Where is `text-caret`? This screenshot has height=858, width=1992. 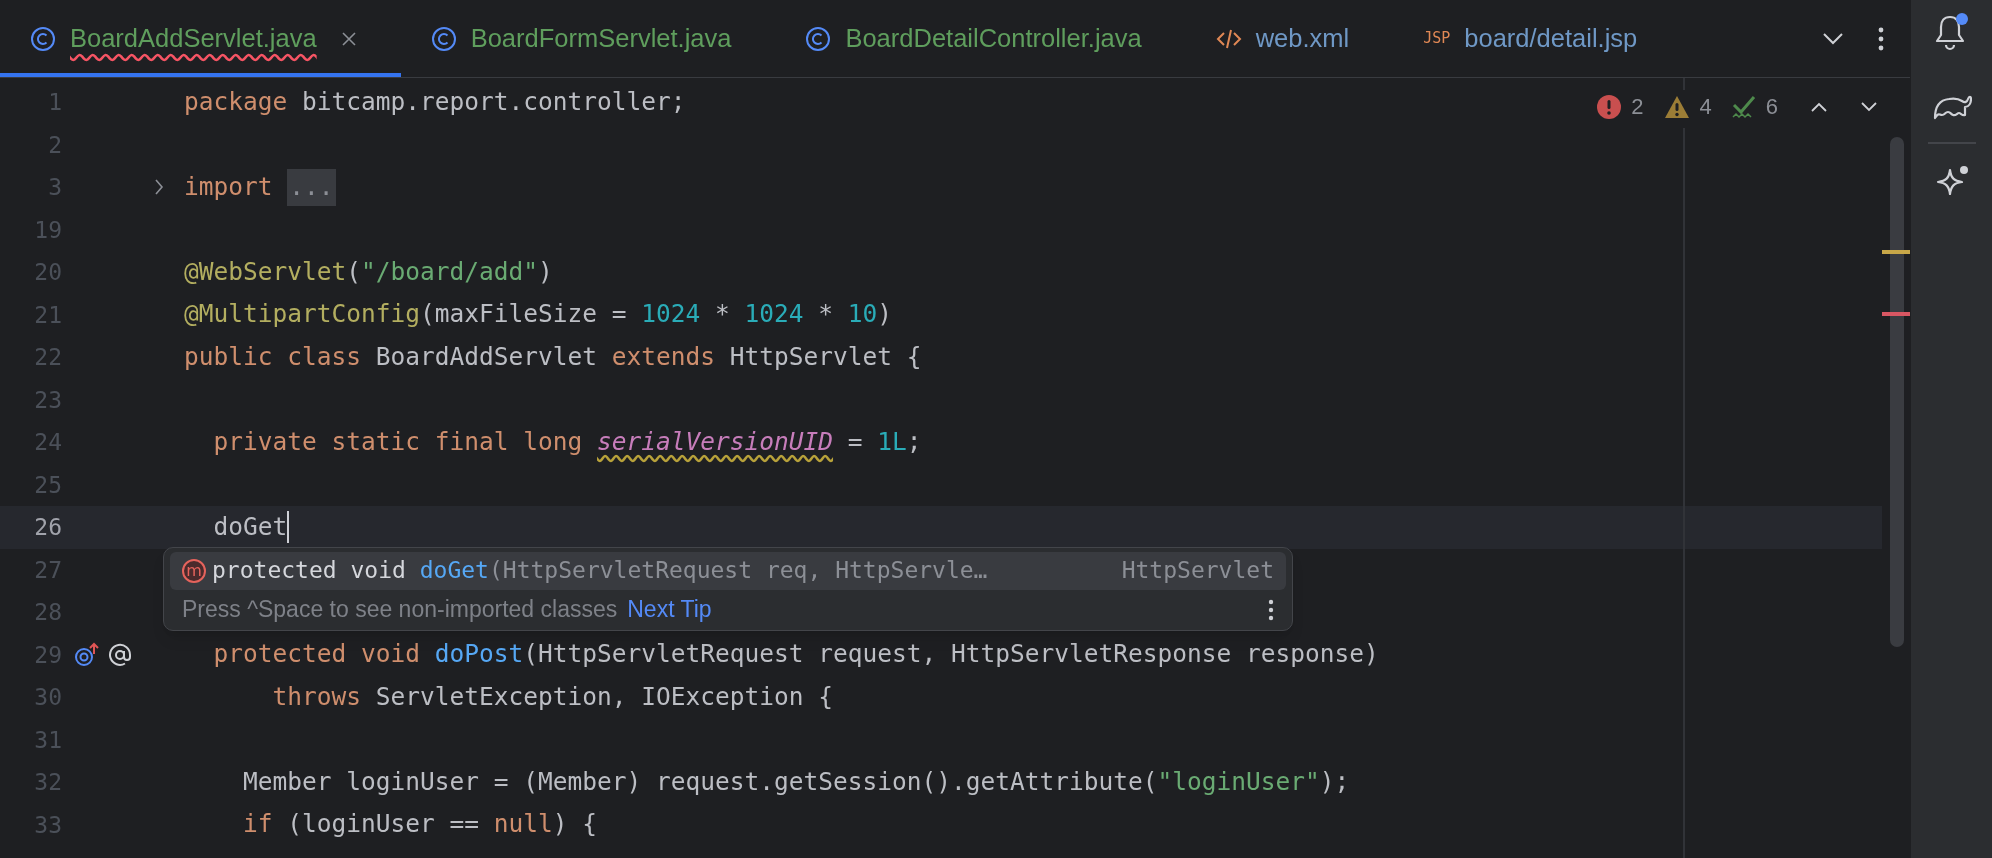 text-caret is located at coordinates (288, 527).